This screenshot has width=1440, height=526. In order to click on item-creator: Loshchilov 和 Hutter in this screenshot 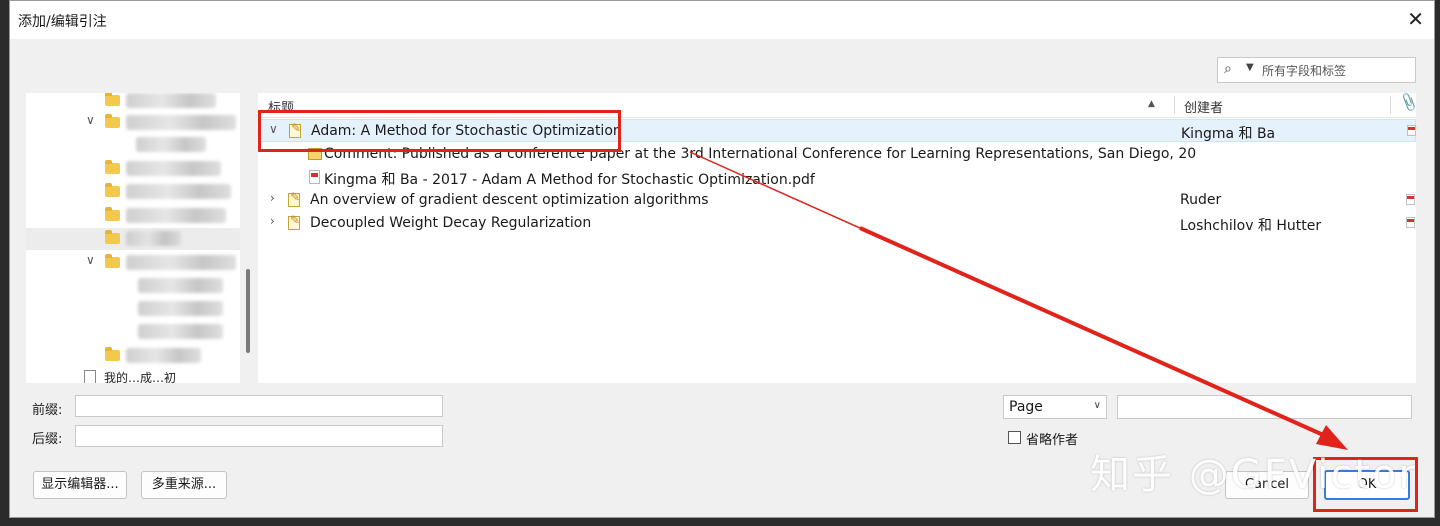, I will do `click(1251, 226)`.